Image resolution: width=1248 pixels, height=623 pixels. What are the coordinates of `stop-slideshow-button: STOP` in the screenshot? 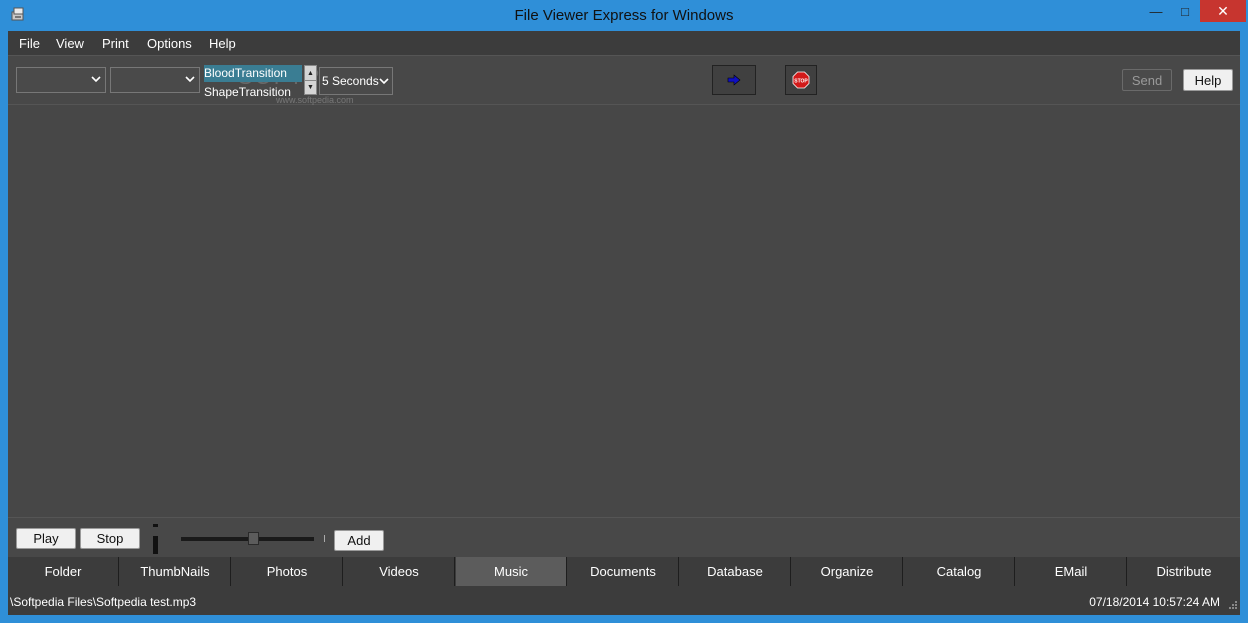 It's located at (801, 80).